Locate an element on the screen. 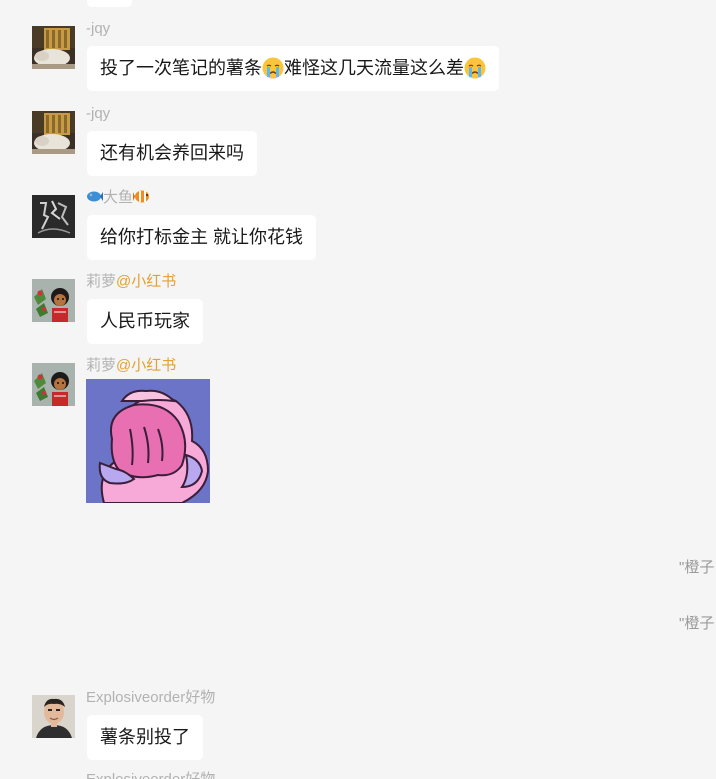 Image resolution: width=716 pixels, height=779 pixels. message-bubble: 还有机会养回来吗 is located at coordinates (172, 153).